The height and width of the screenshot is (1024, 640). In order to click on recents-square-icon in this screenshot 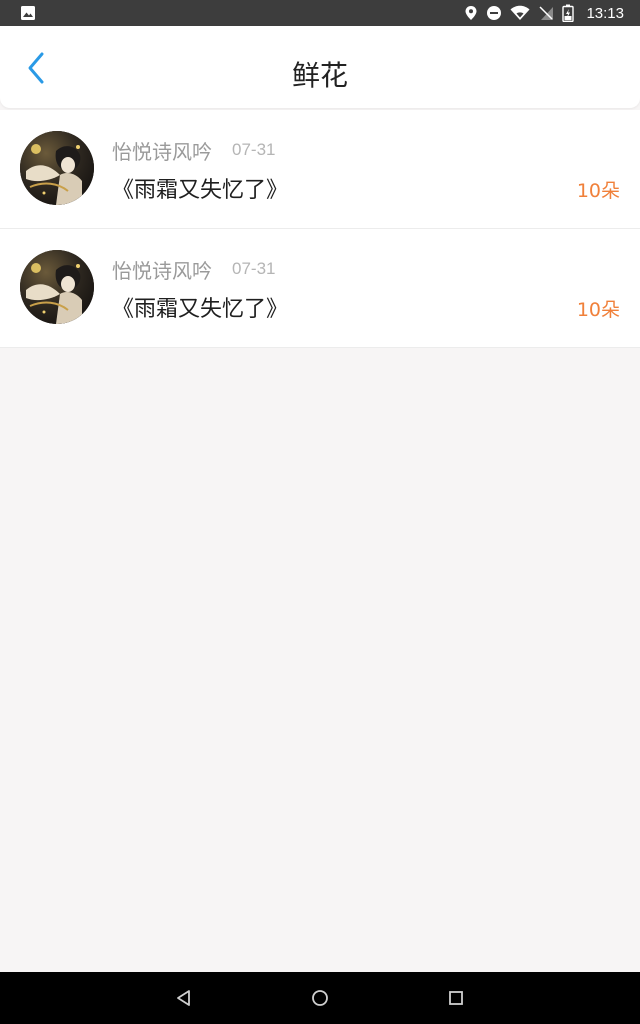, I will do `click(456, 998)`.